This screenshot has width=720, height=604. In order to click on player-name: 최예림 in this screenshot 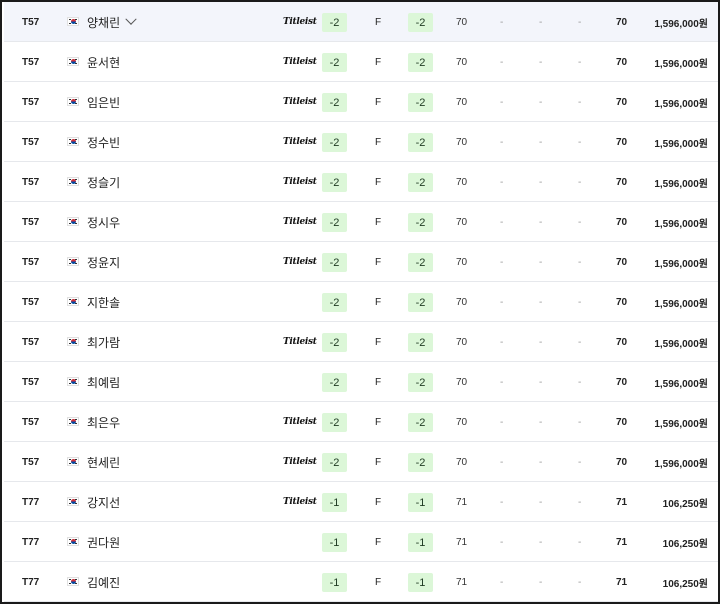, I will do `click(103, 382)`.